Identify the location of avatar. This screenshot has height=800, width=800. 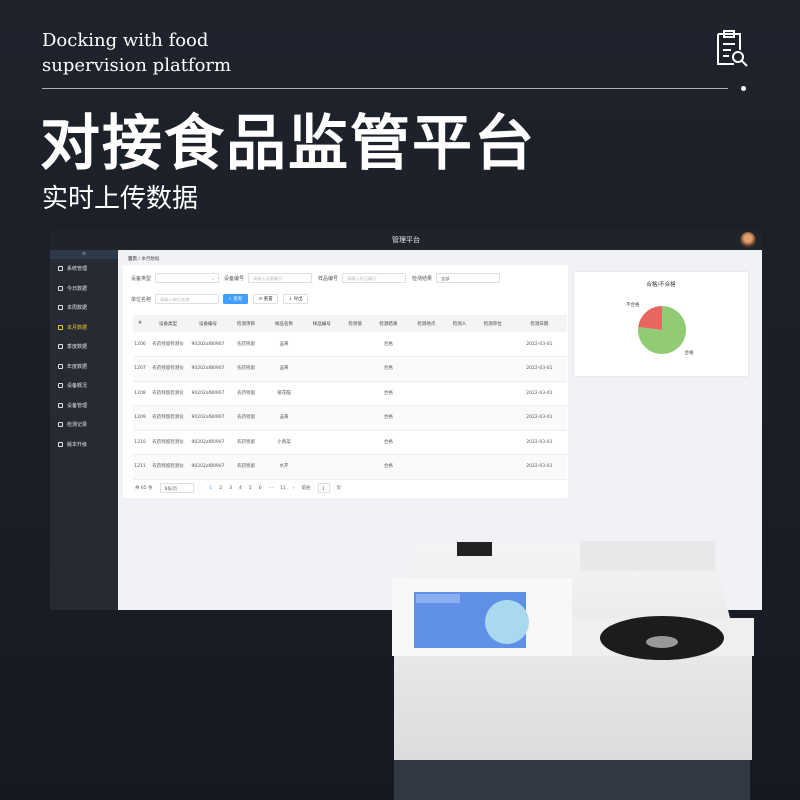
(748, 240).